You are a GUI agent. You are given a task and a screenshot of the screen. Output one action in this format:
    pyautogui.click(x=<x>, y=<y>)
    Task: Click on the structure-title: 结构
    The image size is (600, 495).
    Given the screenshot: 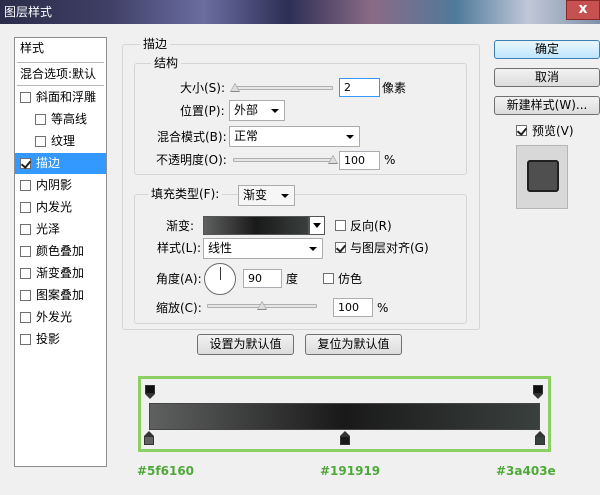 What is the action you would take?
    pyautogui.click(x=166, y=63)
    